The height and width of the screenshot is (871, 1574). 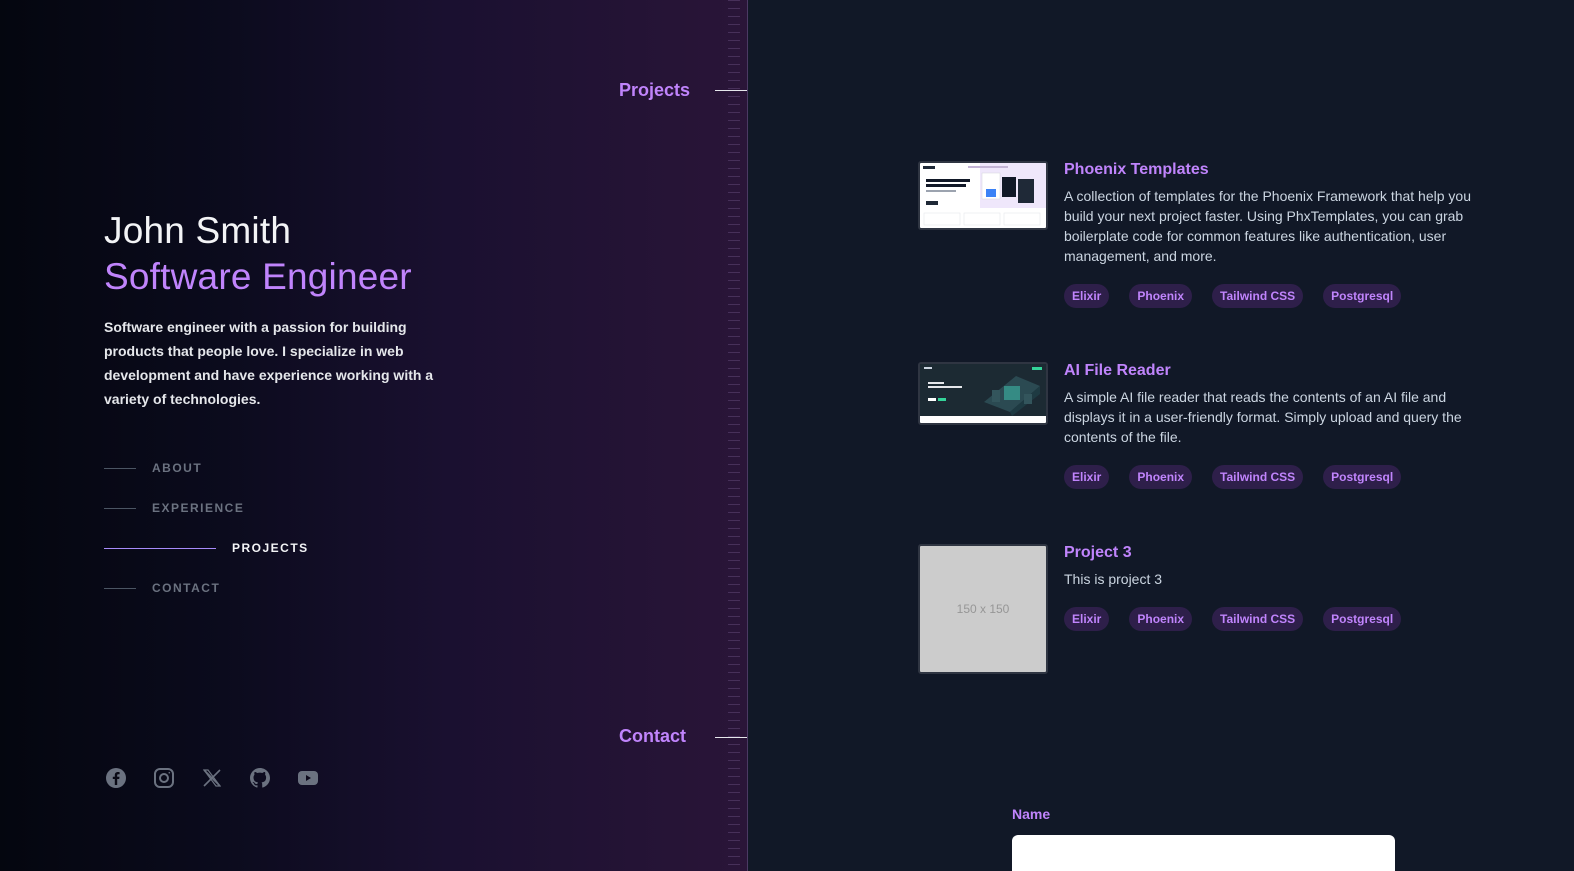 I want to click on nav-item-about: ABOUT, so click(x=206, y=468).